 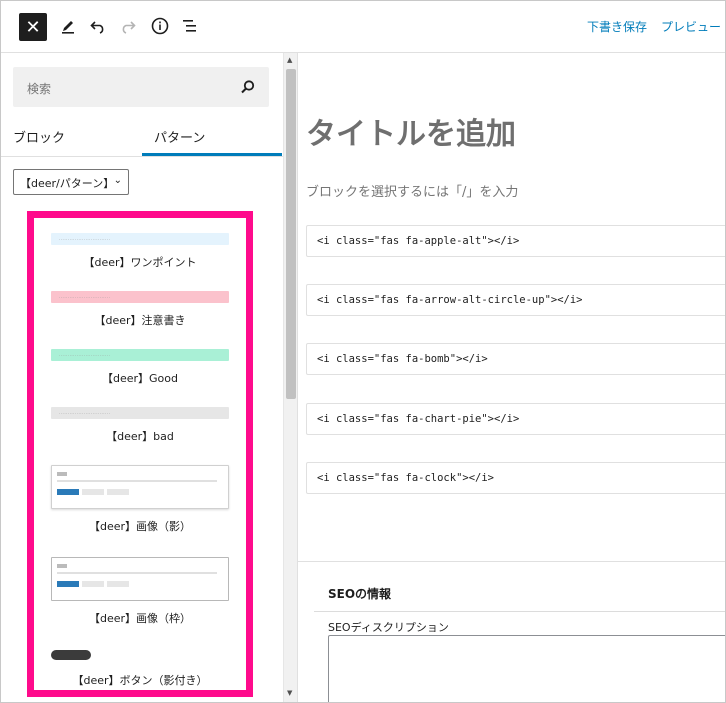 I want to click on code-block: <i class="fas fa-clock"></i>, so click(x=515, y=478).